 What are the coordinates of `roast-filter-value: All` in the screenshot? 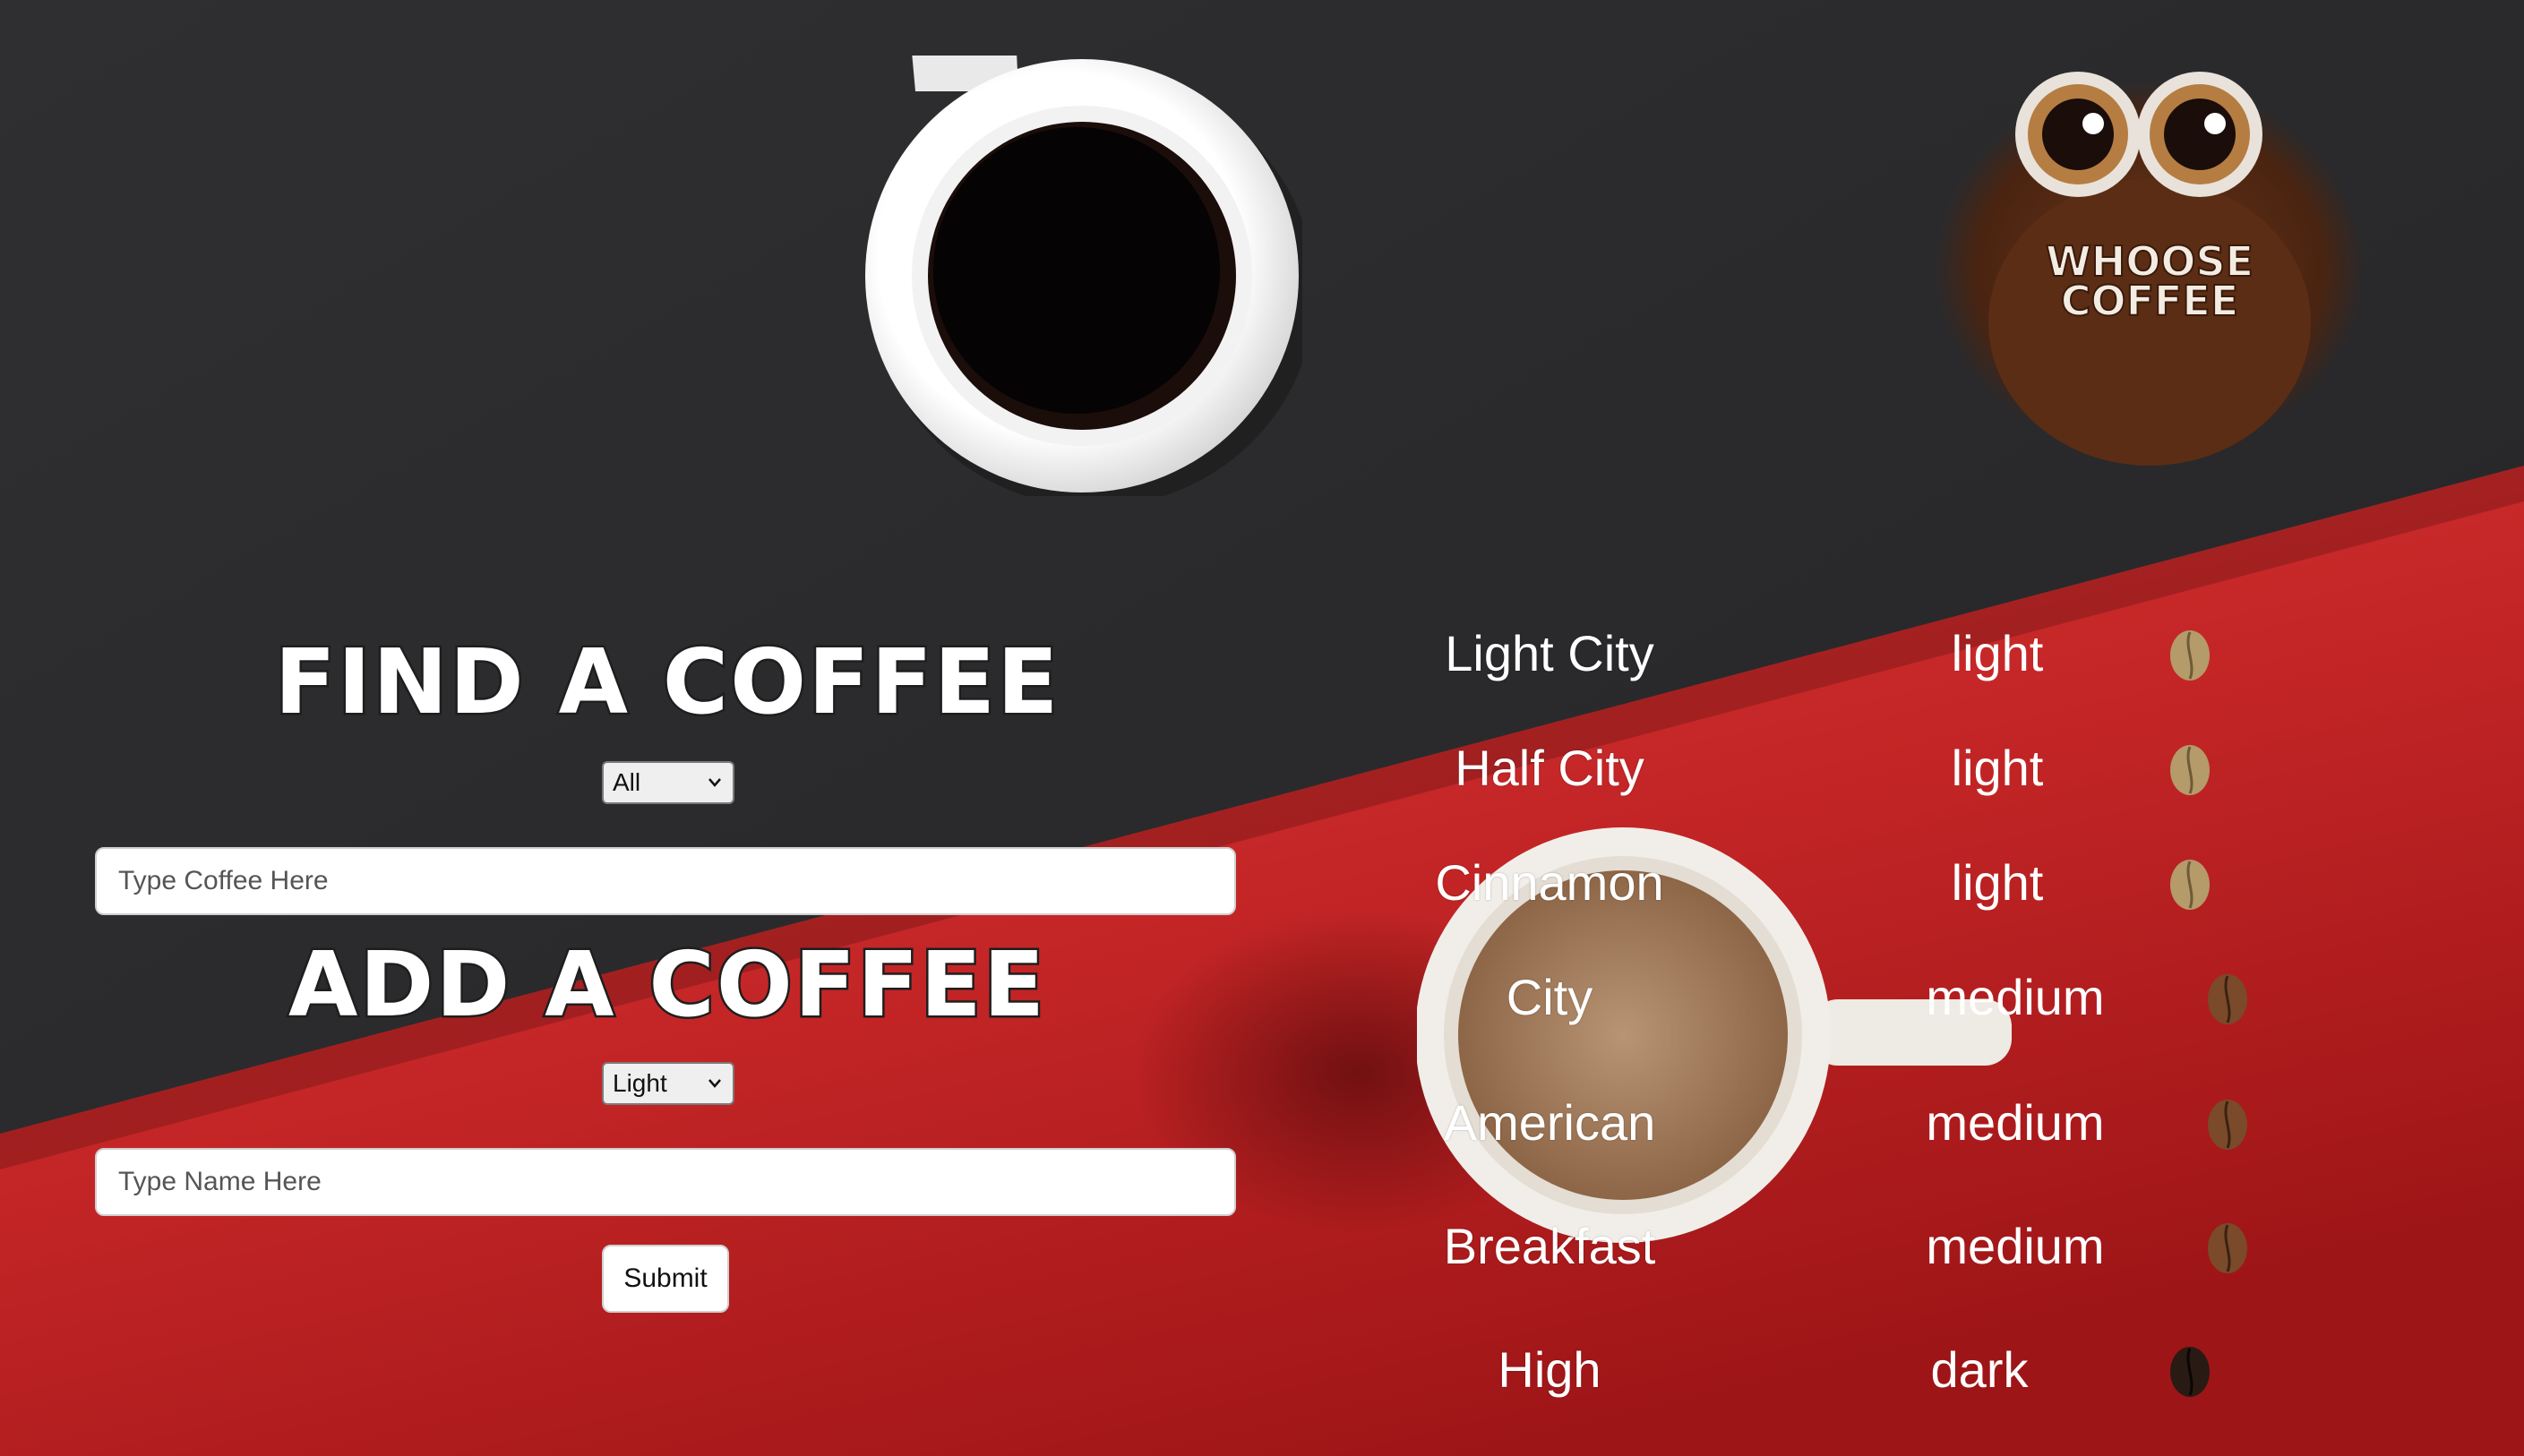 It's located at (627, 782).